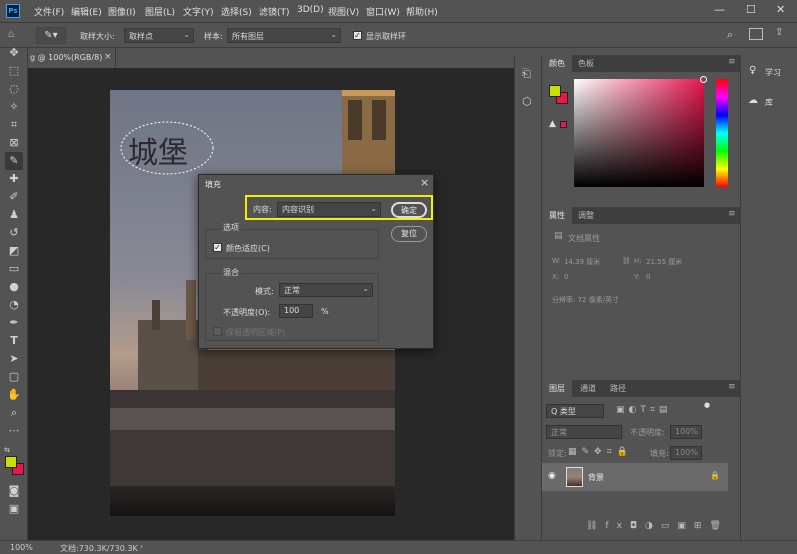  What do you see at coordinates (409, 234) in the screenshot?
I see `reset-button: 复位` at bounding box center [409, 234].